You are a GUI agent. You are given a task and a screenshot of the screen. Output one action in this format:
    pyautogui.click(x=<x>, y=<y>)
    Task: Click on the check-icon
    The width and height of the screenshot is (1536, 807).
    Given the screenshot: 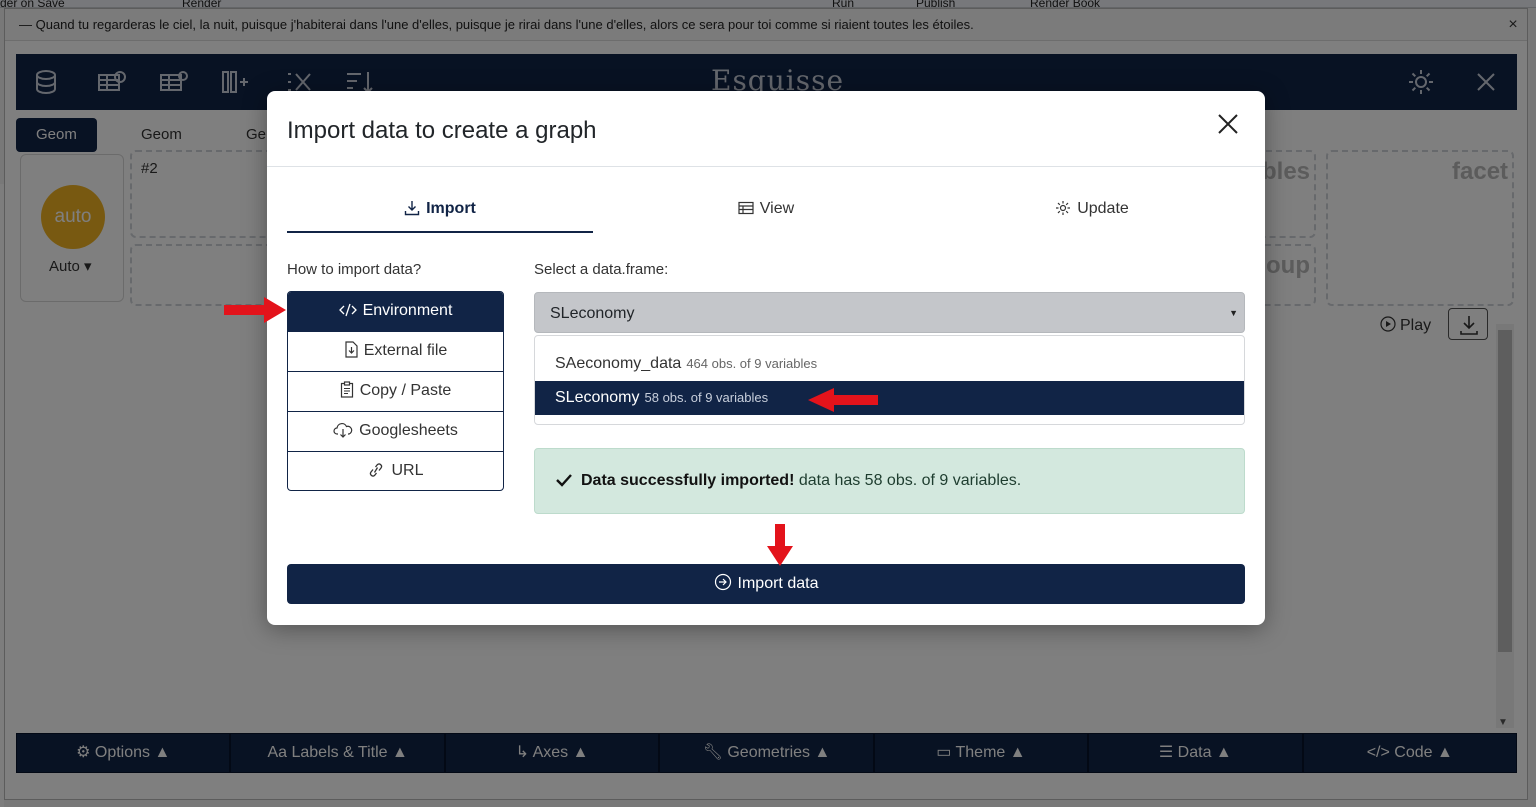 What is the action you would take?
    pyautogui.click(x=564, y=480)
    